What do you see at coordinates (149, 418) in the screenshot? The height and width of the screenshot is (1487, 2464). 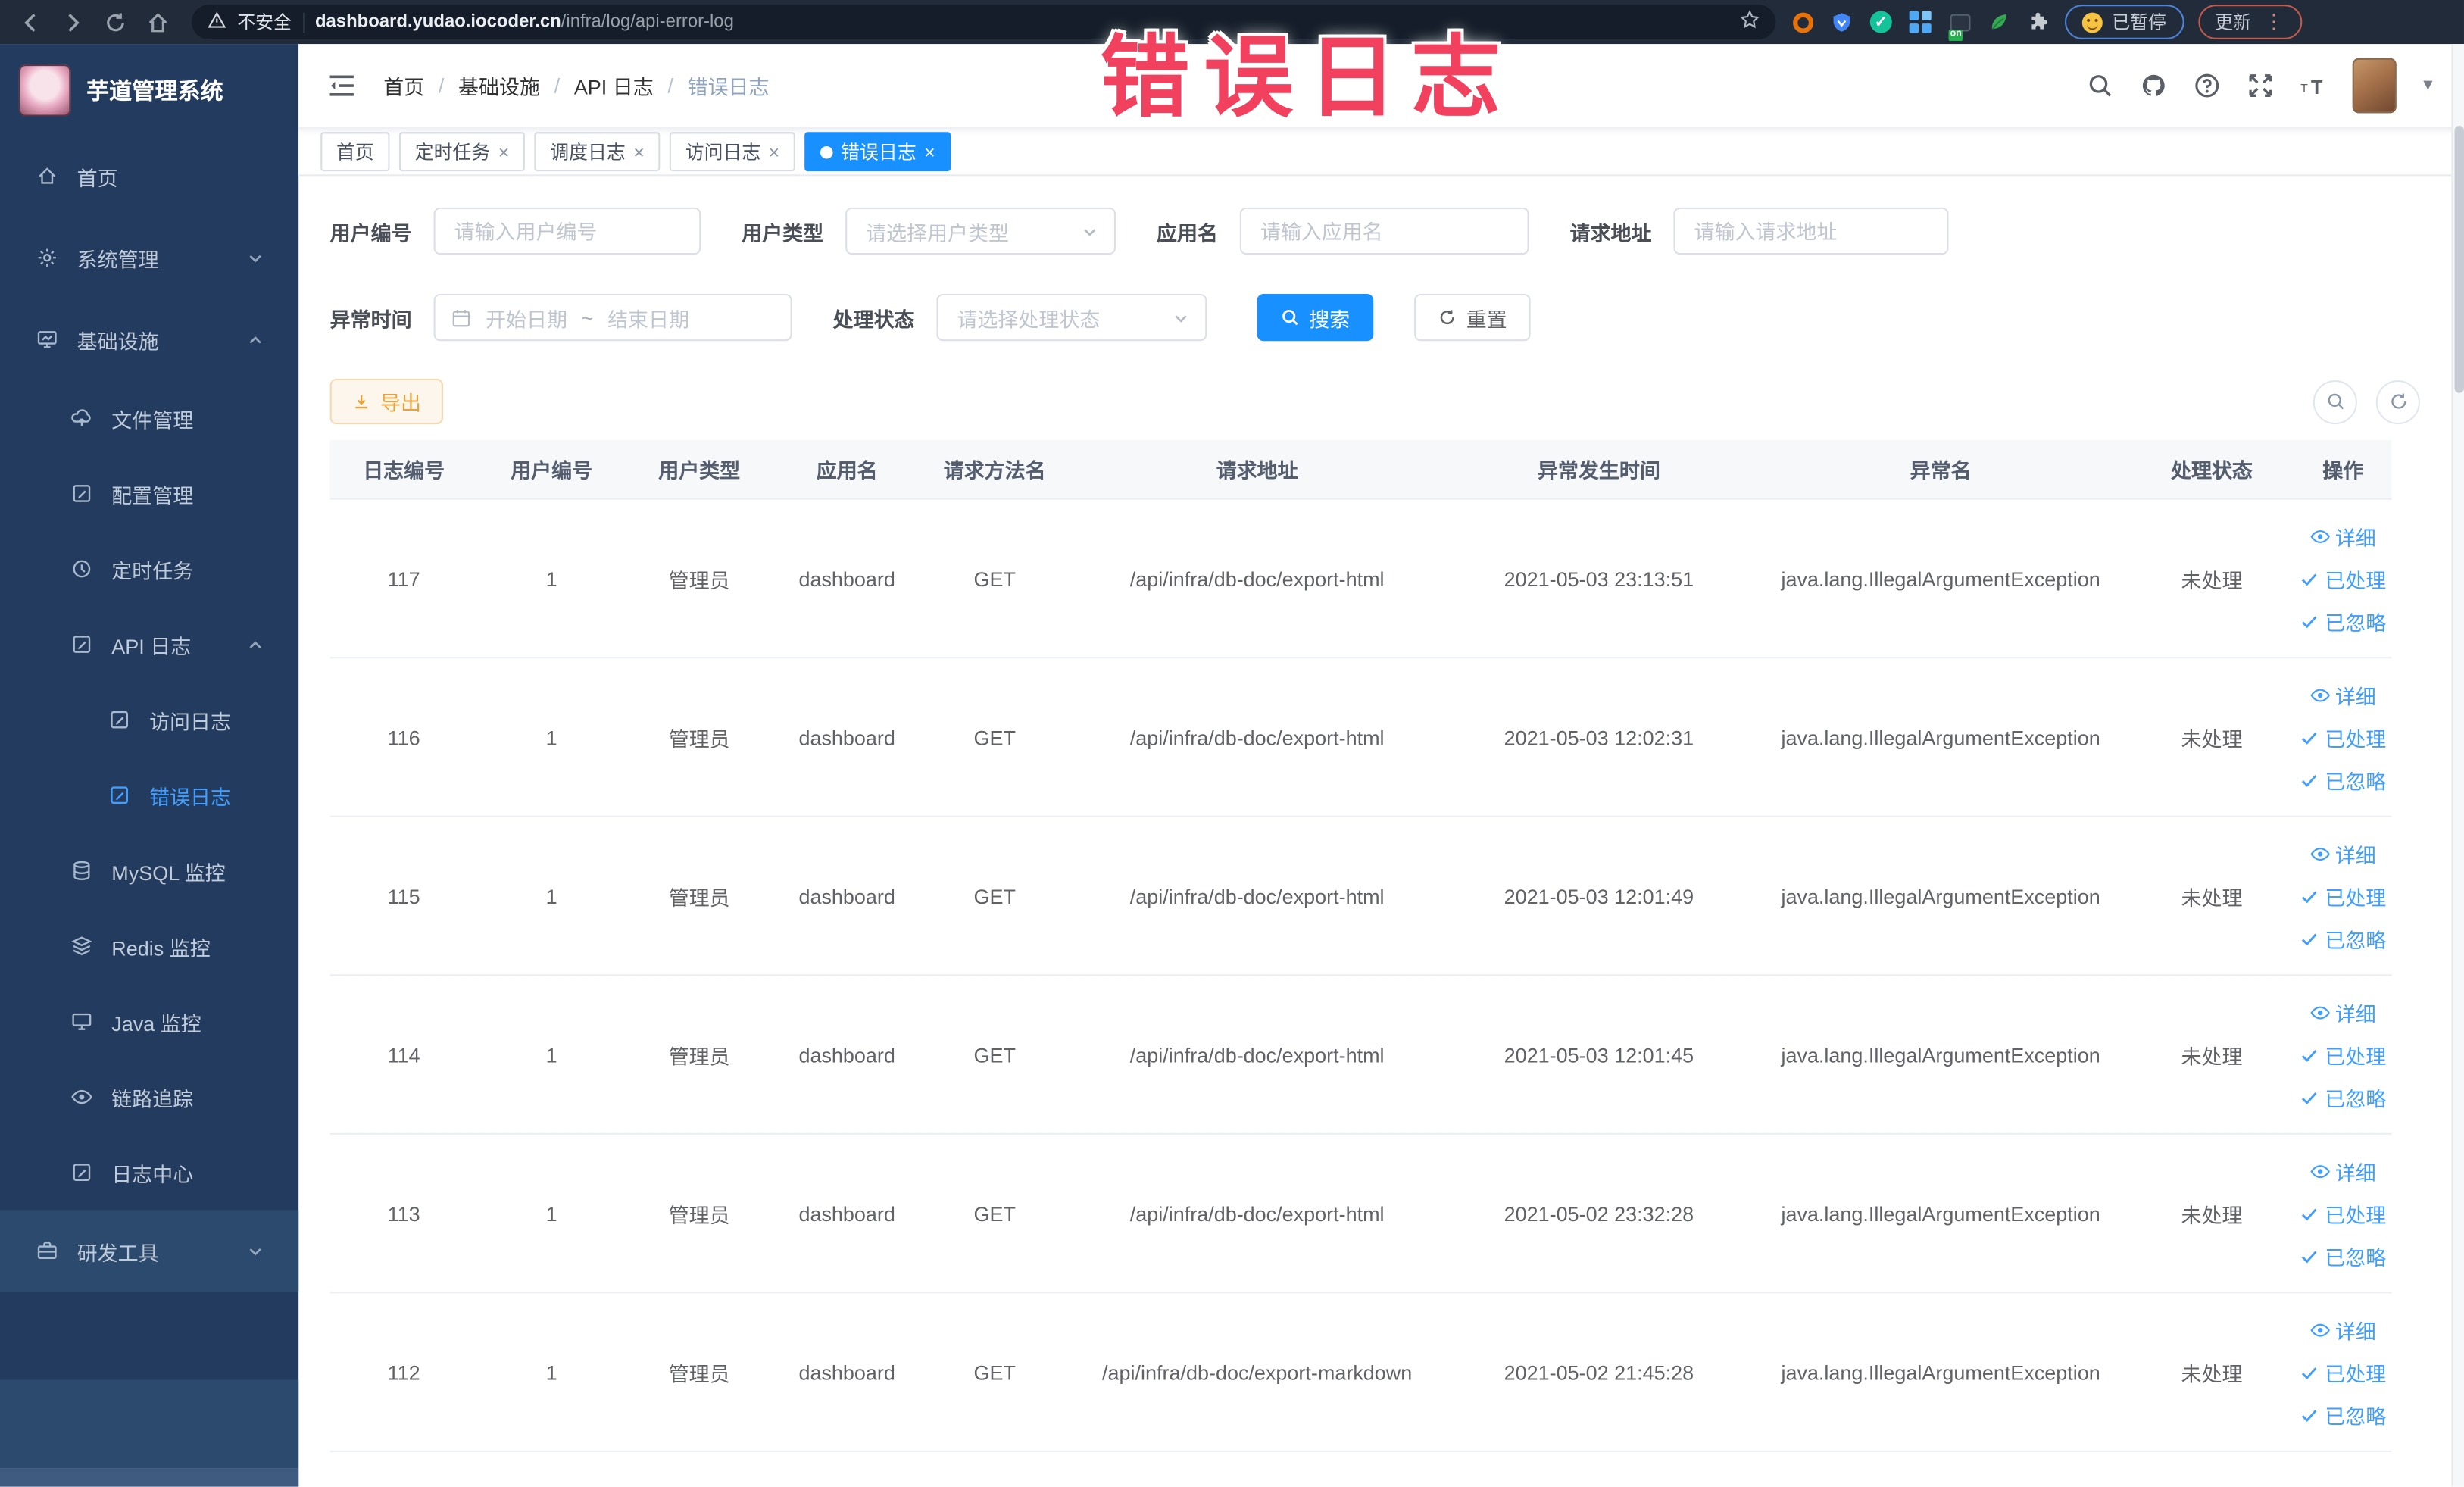 I see `sidebar-item-file: 文件管理` at bounding box center [149, 418].